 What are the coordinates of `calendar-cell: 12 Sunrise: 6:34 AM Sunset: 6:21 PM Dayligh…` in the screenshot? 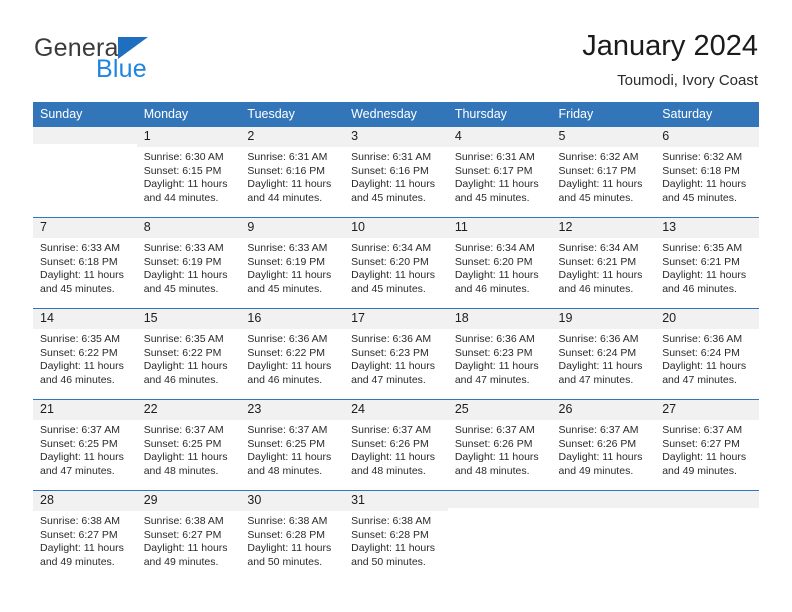 It's located at (603, 263).